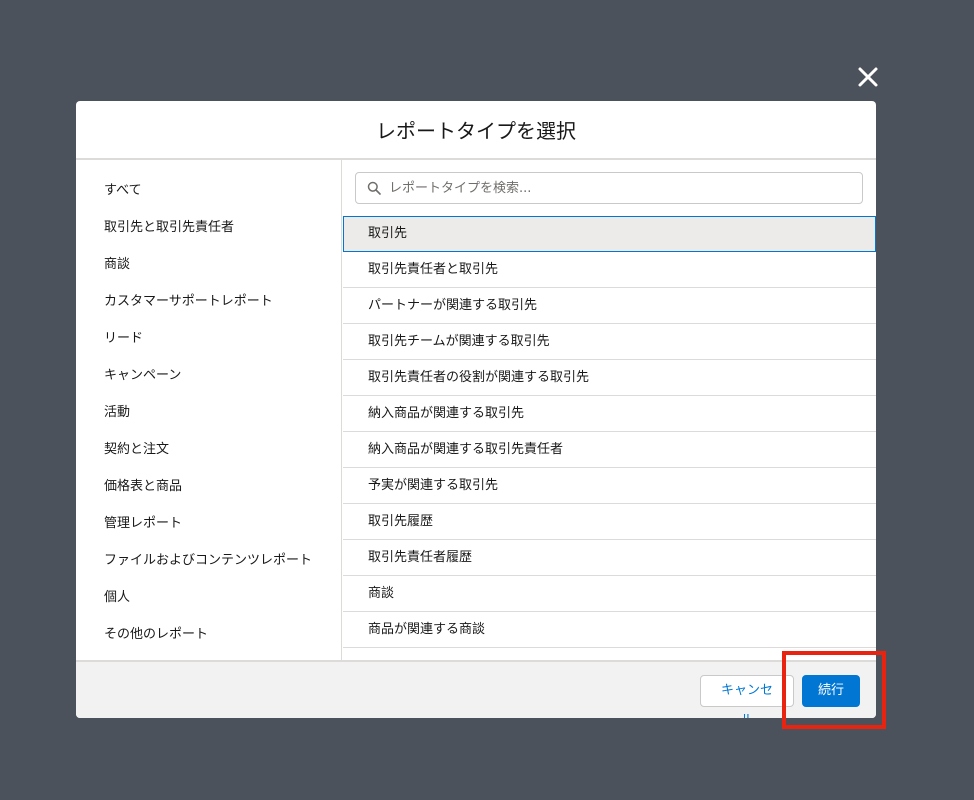 This screenshot has width=974, height=800. What do you see at coordinates (208, 301) in the screenshot?
I see `category-item-customer-support: カスタマーサポートレポート` at bounding box center [208, 301].